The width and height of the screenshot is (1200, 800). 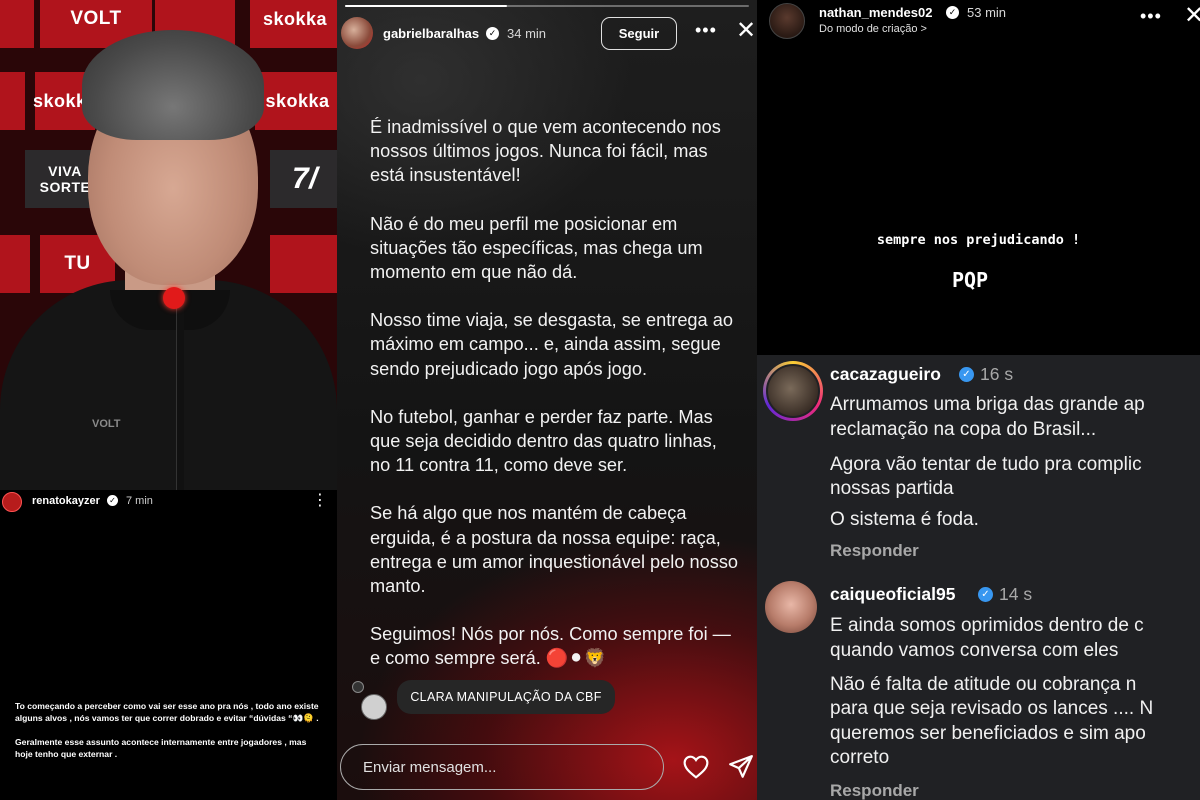 What do you see at coordinates (174, 298) in the screenshot?
I see `microphone-icon` at bounding box center [174, 298].